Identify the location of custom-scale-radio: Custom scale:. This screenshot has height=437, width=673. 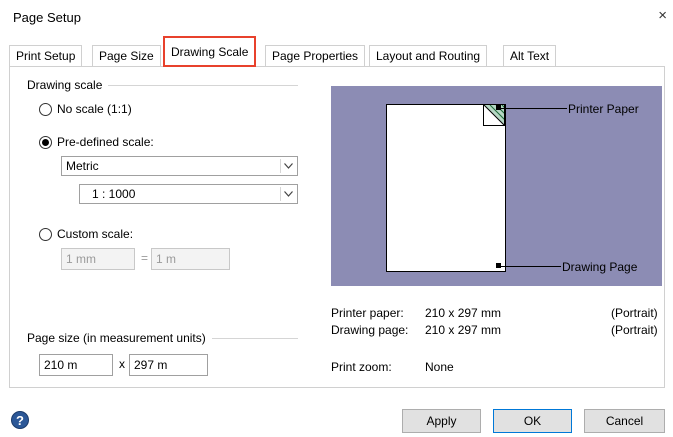
(86, 234).